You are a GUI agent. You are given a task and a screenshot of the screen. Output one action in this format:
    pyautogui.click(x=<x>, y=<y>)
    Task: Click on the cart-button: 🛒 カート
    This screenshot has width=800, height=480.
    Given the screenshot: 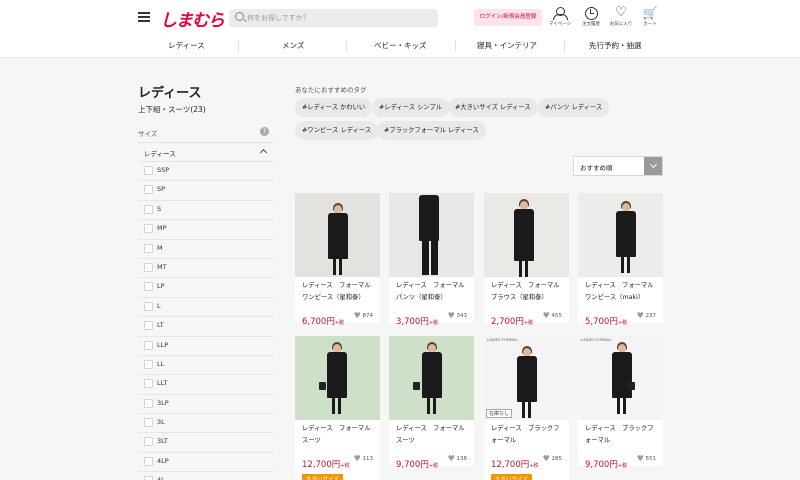 What is the action you would take?
    pyautogui.click(x=650, y=16)
    